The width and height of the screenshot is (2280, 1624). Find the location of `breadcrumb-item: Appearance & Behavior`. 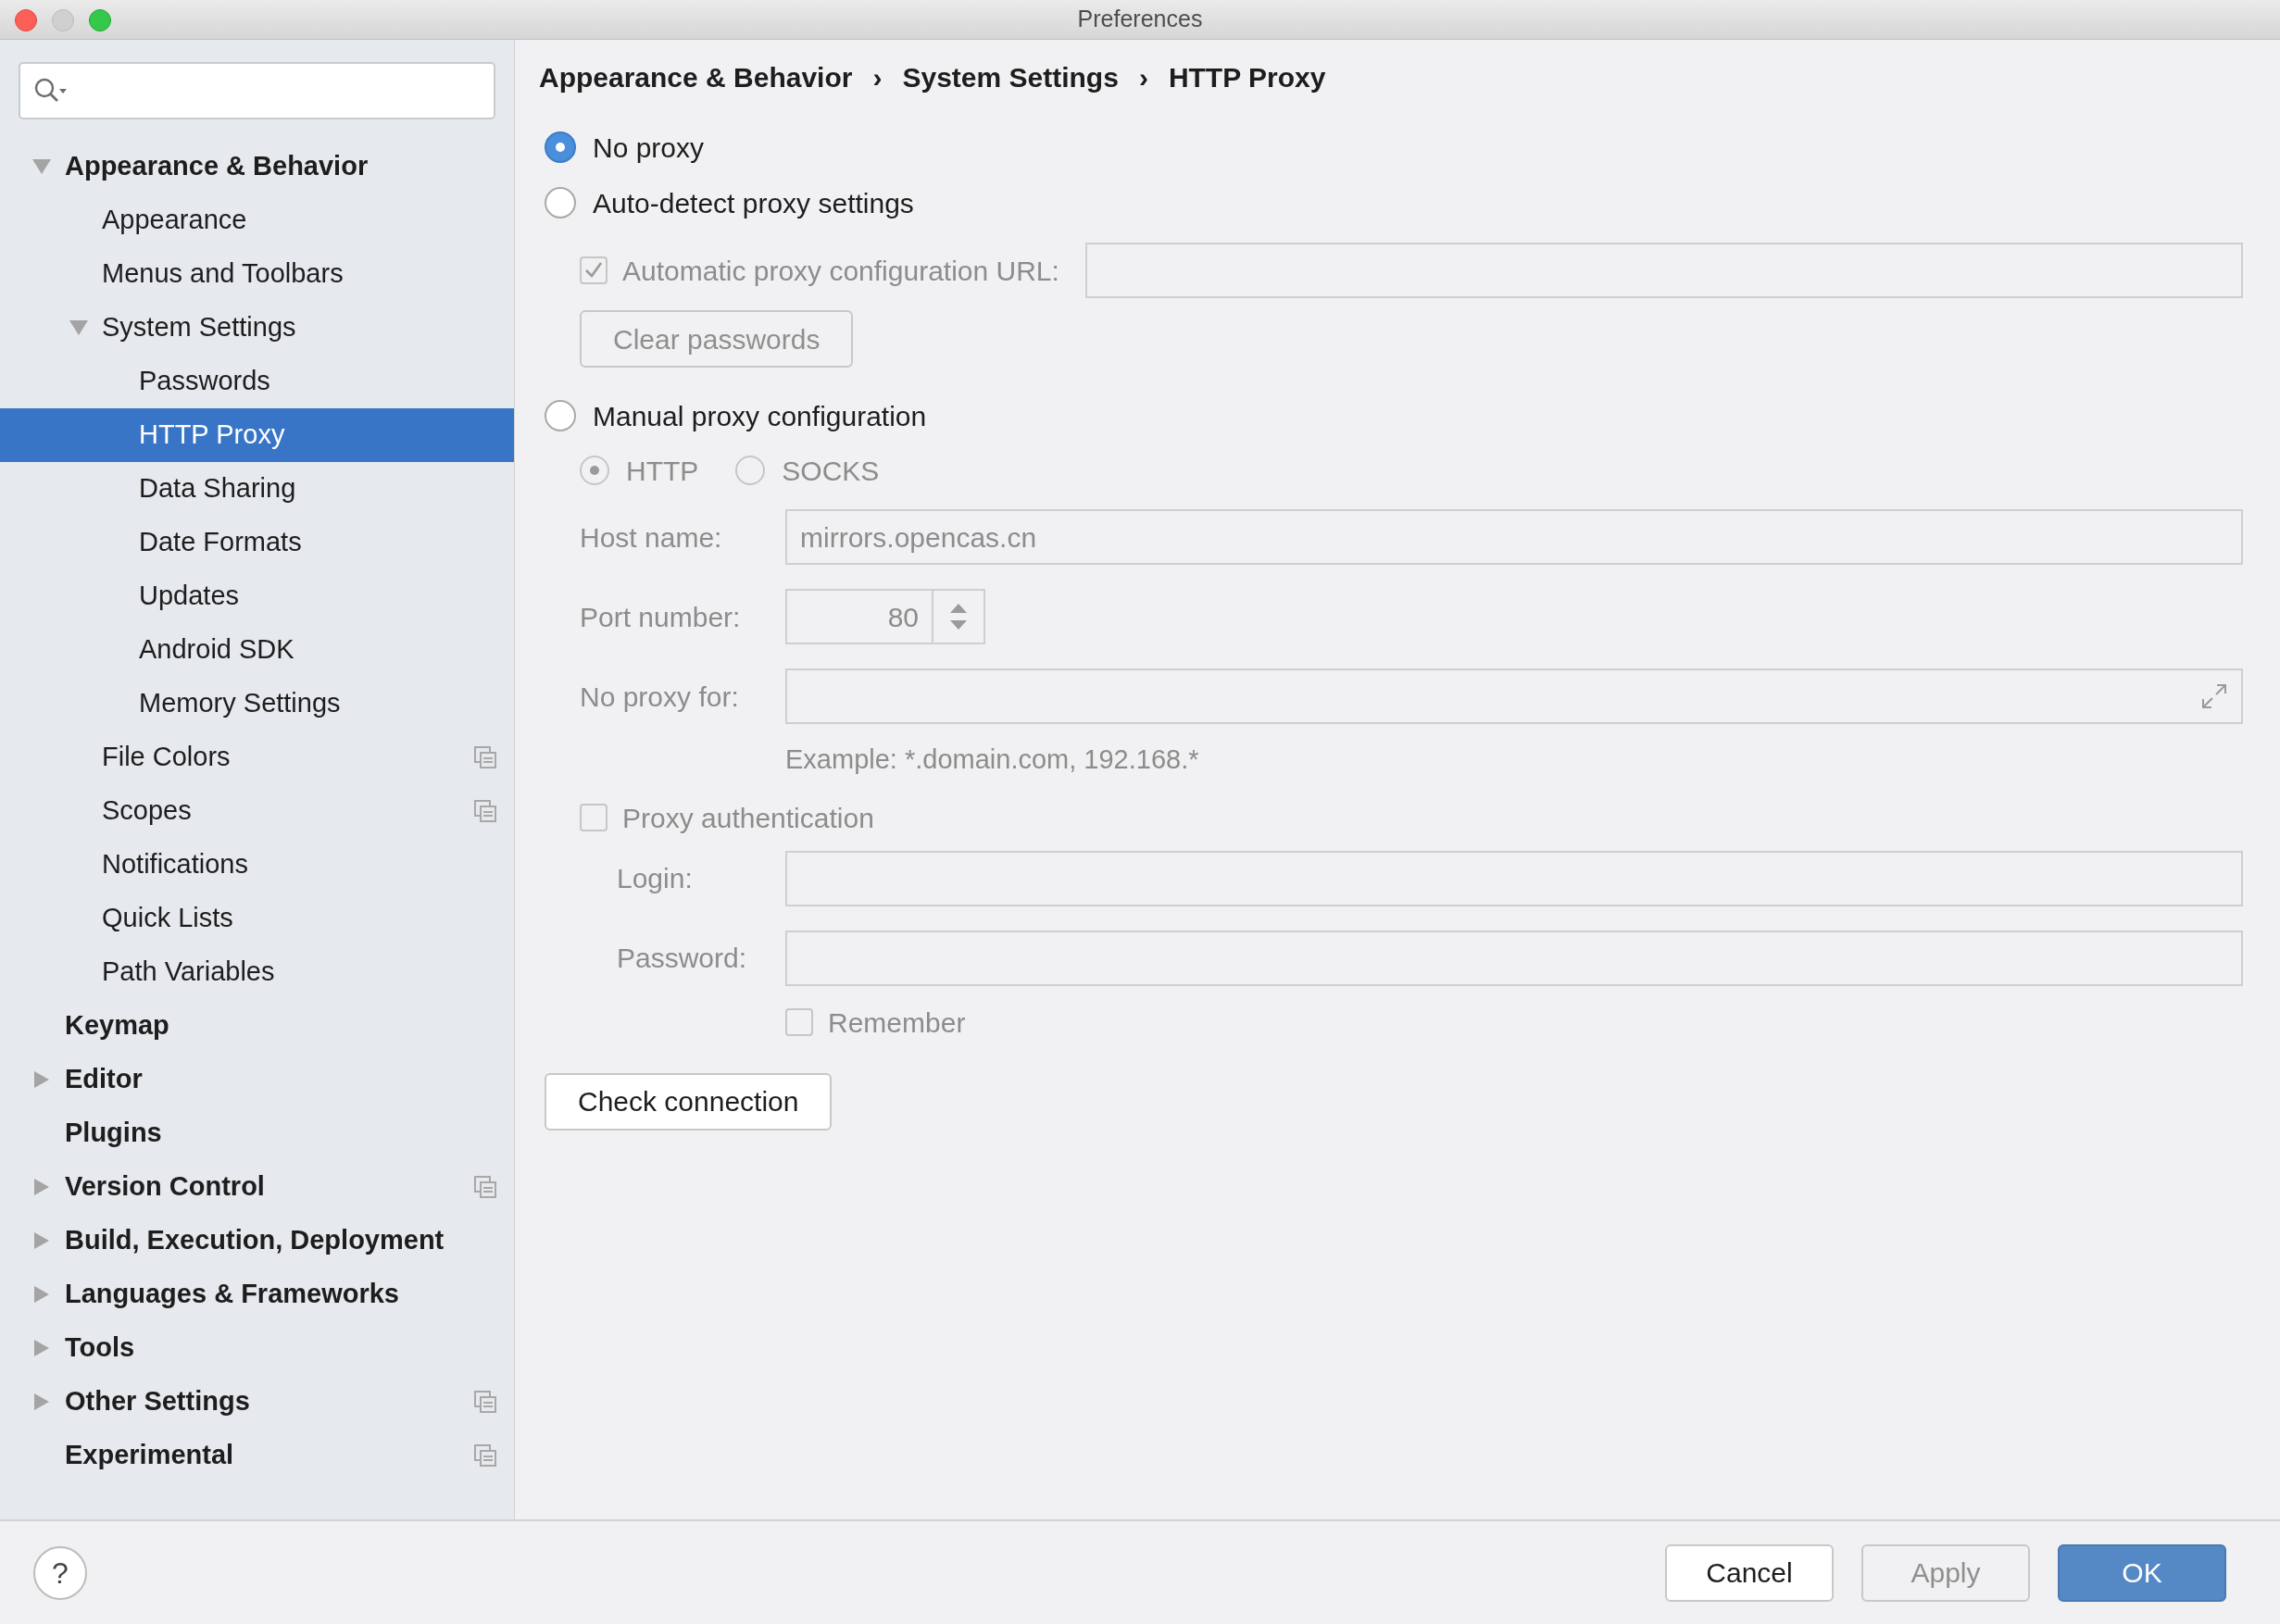

breadcrumb-item: Appearance & Behavior is located at coordinates (696, 77).